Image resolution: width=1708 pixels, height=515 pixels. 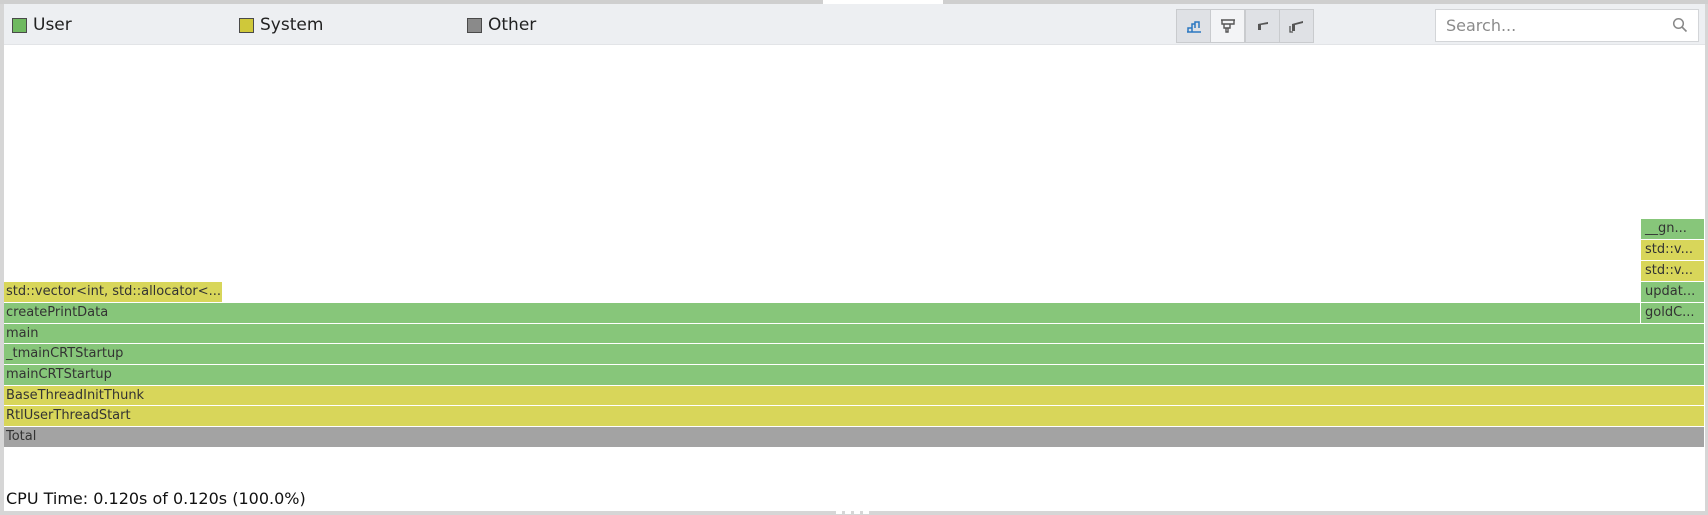 I want to click on frame-createprintdata: createPrintData, so click(x=822, y=313).